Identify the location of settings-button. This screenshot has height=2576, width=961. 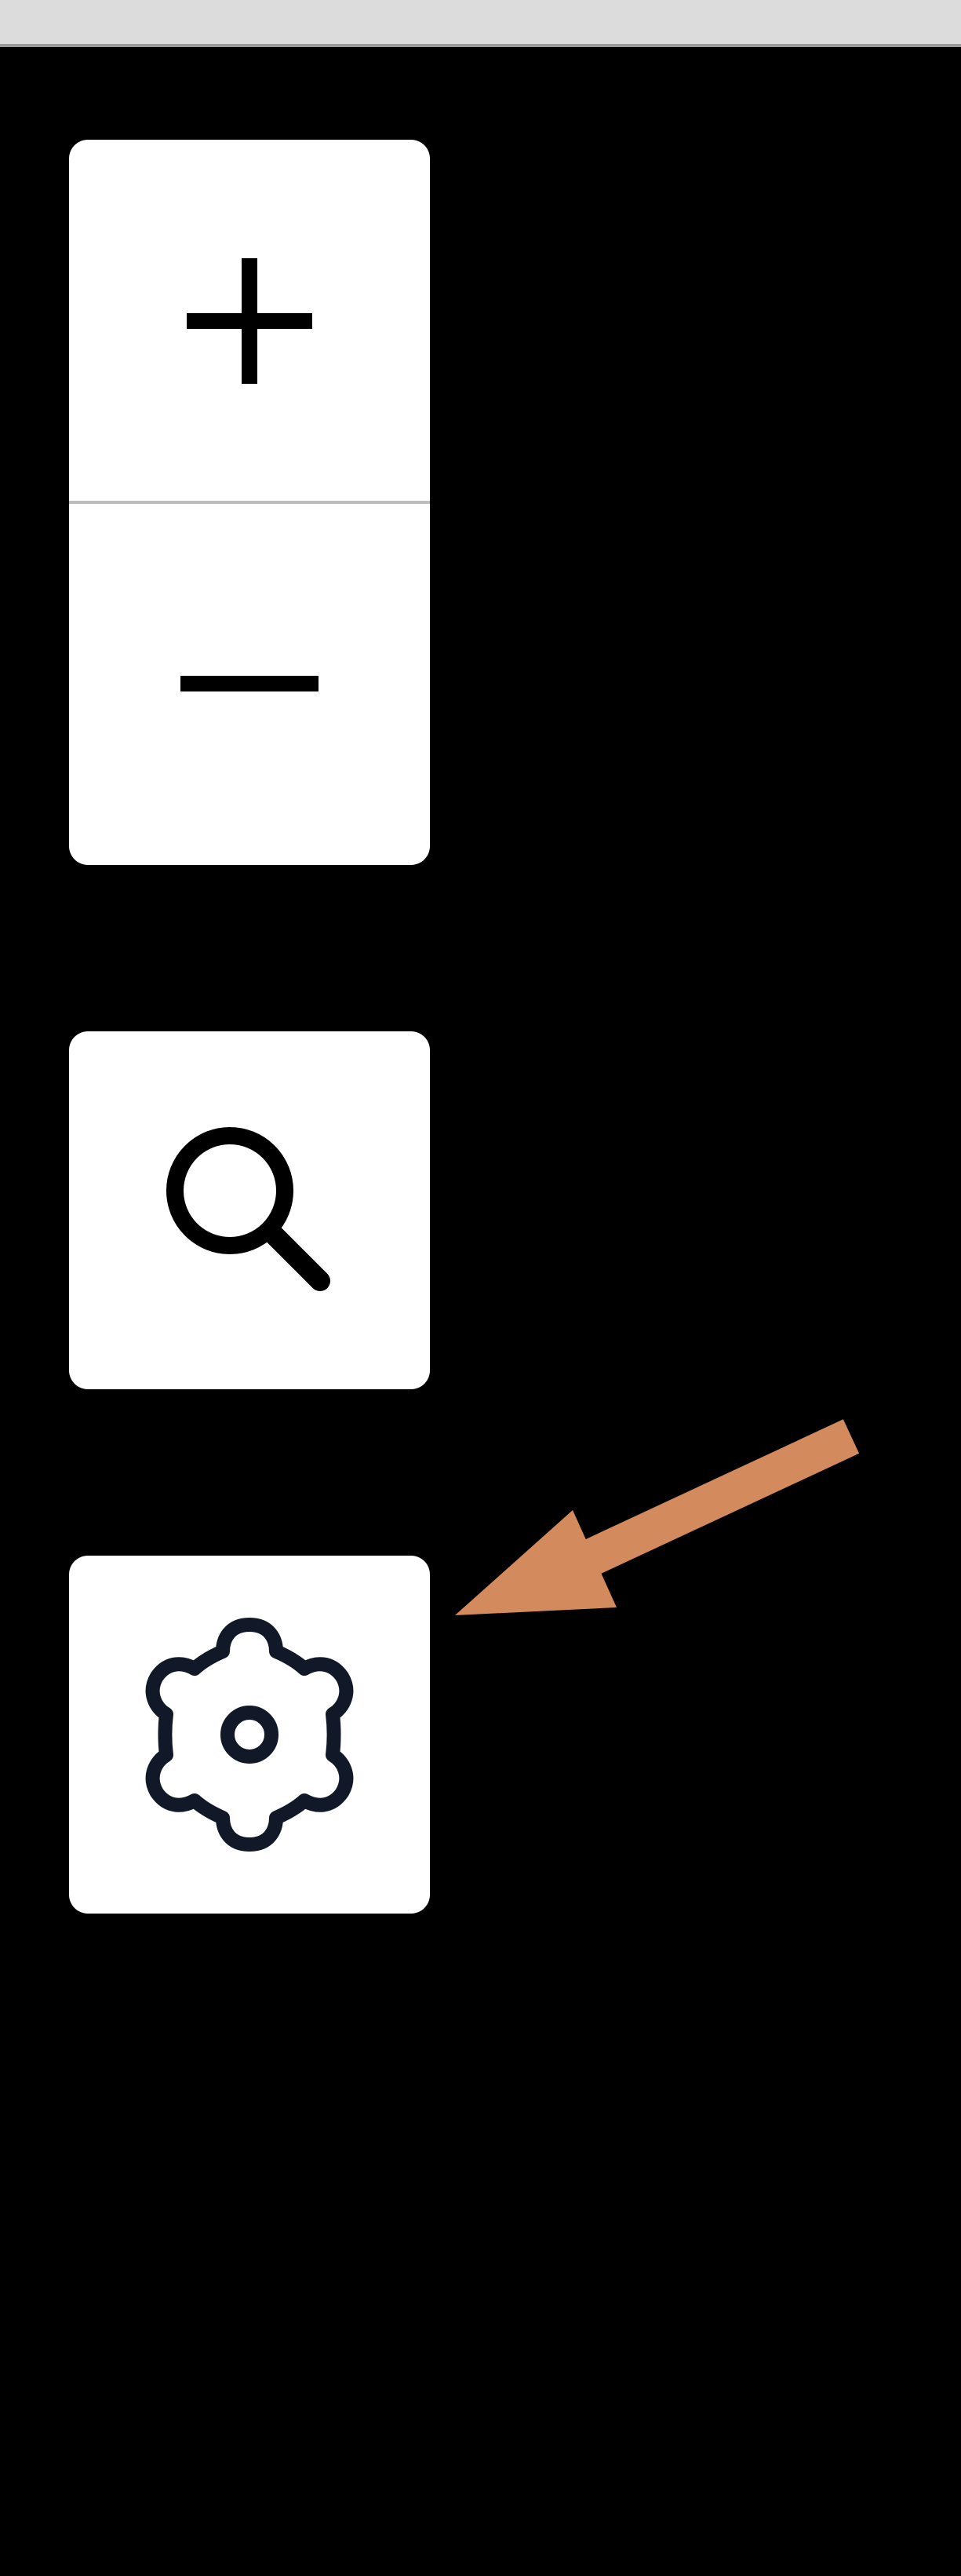
(249, 1735).